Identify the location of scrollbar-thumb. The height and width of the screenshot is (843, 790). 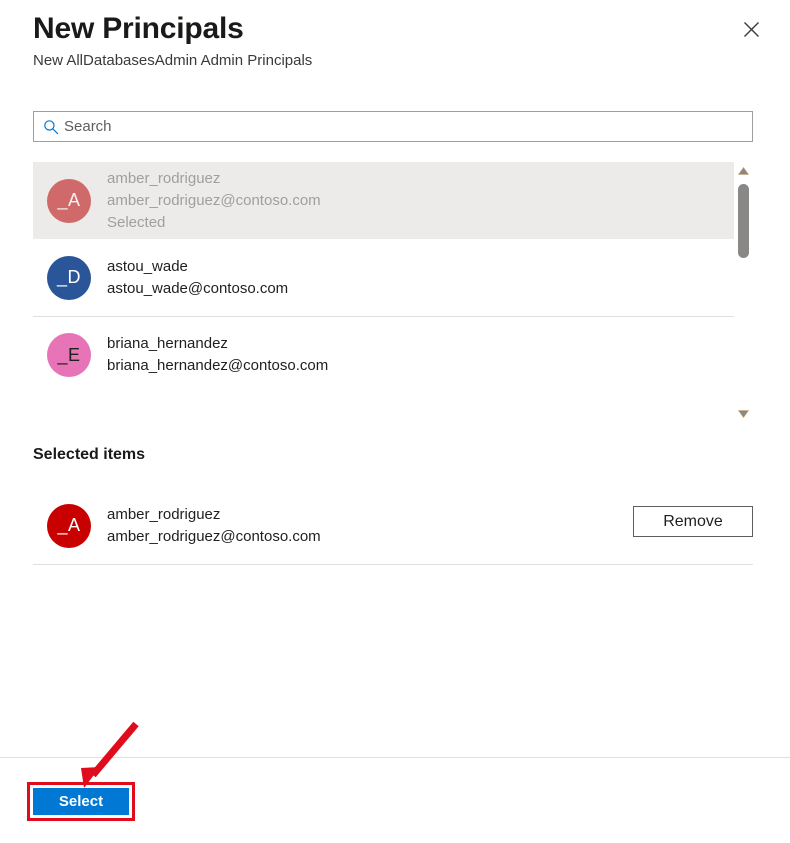
(743, 221).